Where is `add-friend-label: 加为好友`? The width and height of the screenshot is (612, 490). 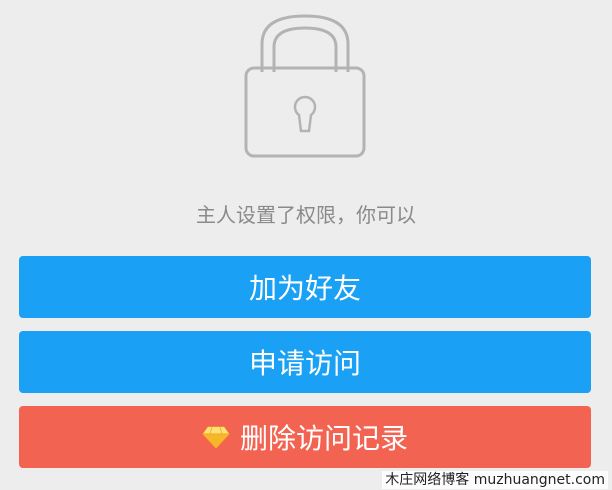
add-friend-label: 加为好友 is located at coordinates (304, 288).